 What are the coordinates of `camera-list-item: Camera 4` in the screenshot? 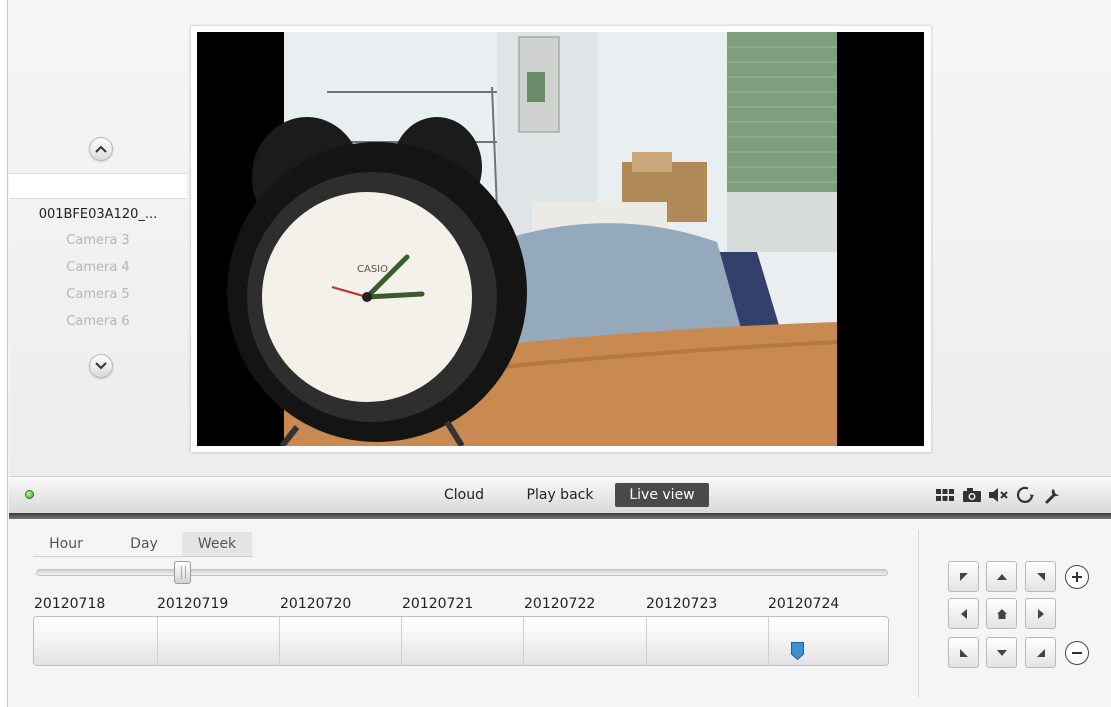 It's located at (98, 267).